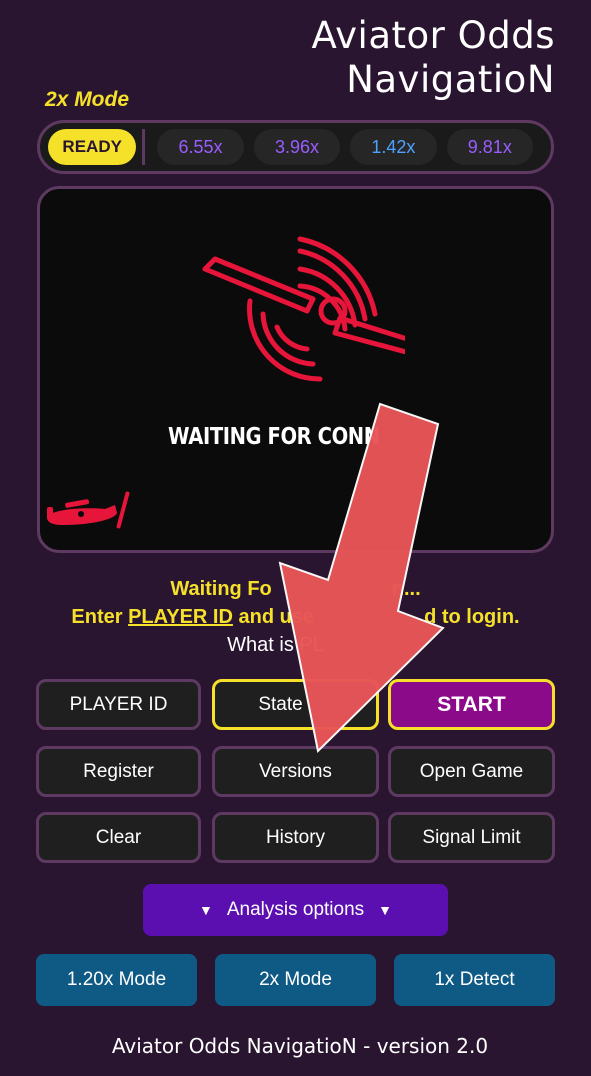  Describe the element at coordinates (303, 309) in the screenshot. I see `propeller-radar-icon` at that location.